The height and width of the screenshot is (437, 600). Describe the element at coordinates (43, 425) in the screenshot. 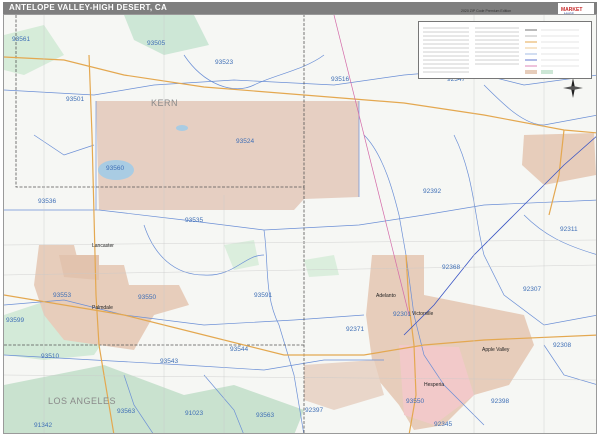

I see `zip-label: 91342` at that location.